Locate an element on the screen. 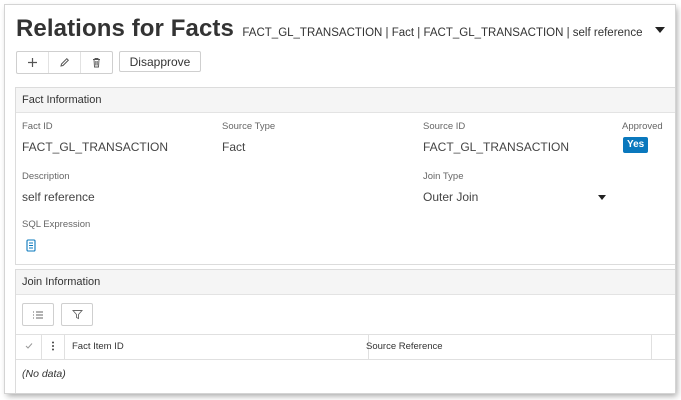 This screenshot has height=400, width=681. delete-button is located at coordinates (96, 62).